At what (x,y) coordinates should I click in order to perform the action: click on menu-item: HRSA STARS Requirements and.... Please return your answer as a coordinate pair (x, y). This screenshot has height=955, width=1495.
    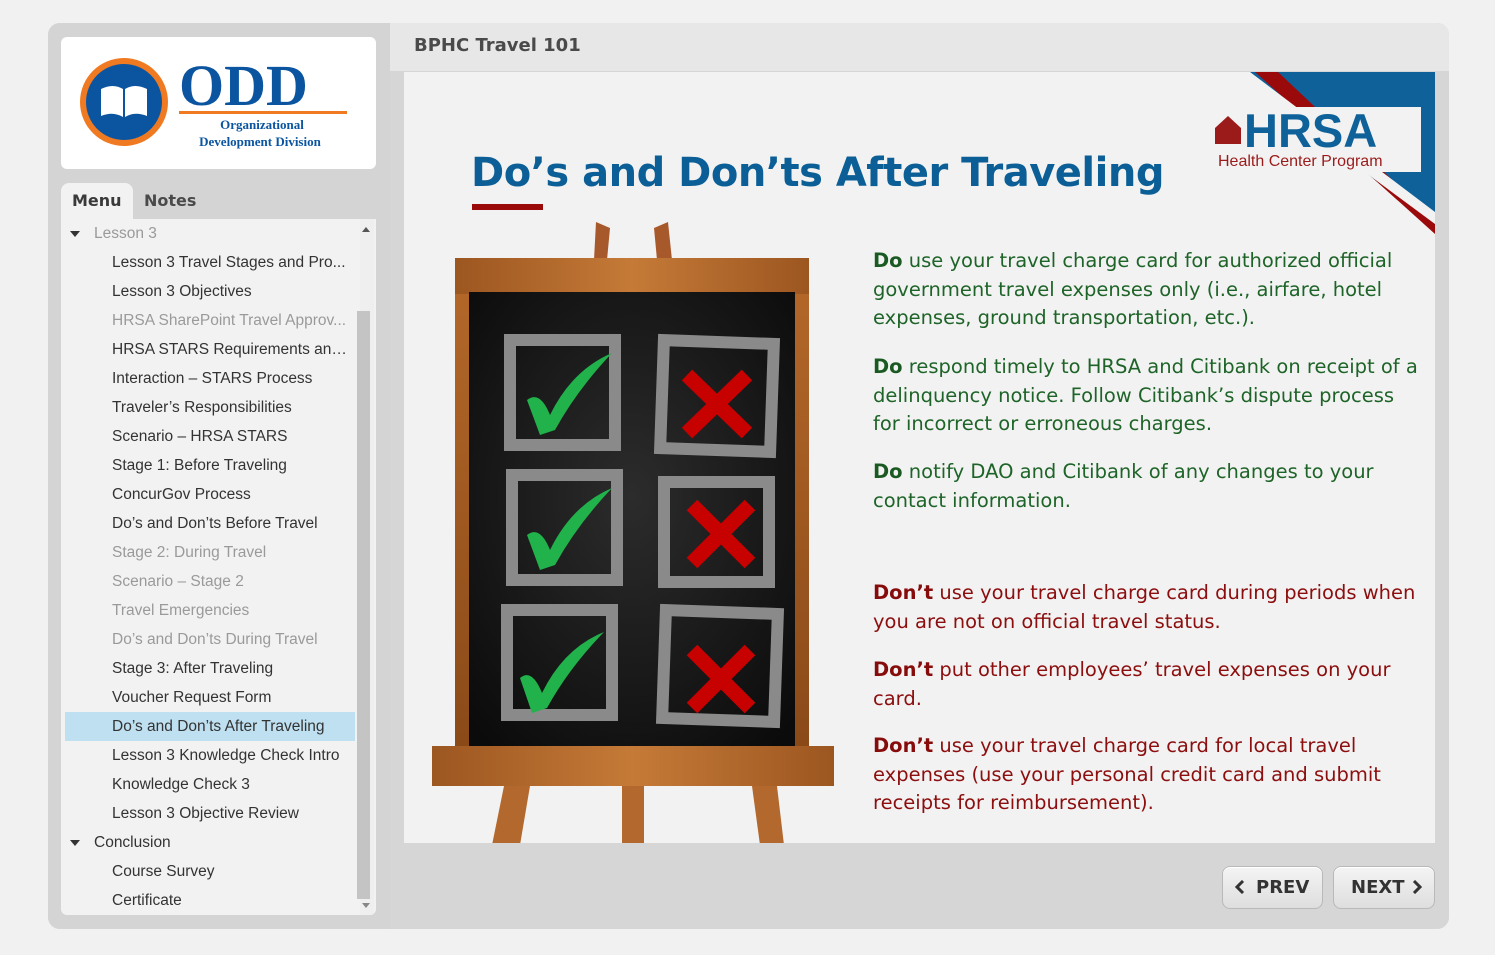
    Looking at the image, I should click on (208, 349).